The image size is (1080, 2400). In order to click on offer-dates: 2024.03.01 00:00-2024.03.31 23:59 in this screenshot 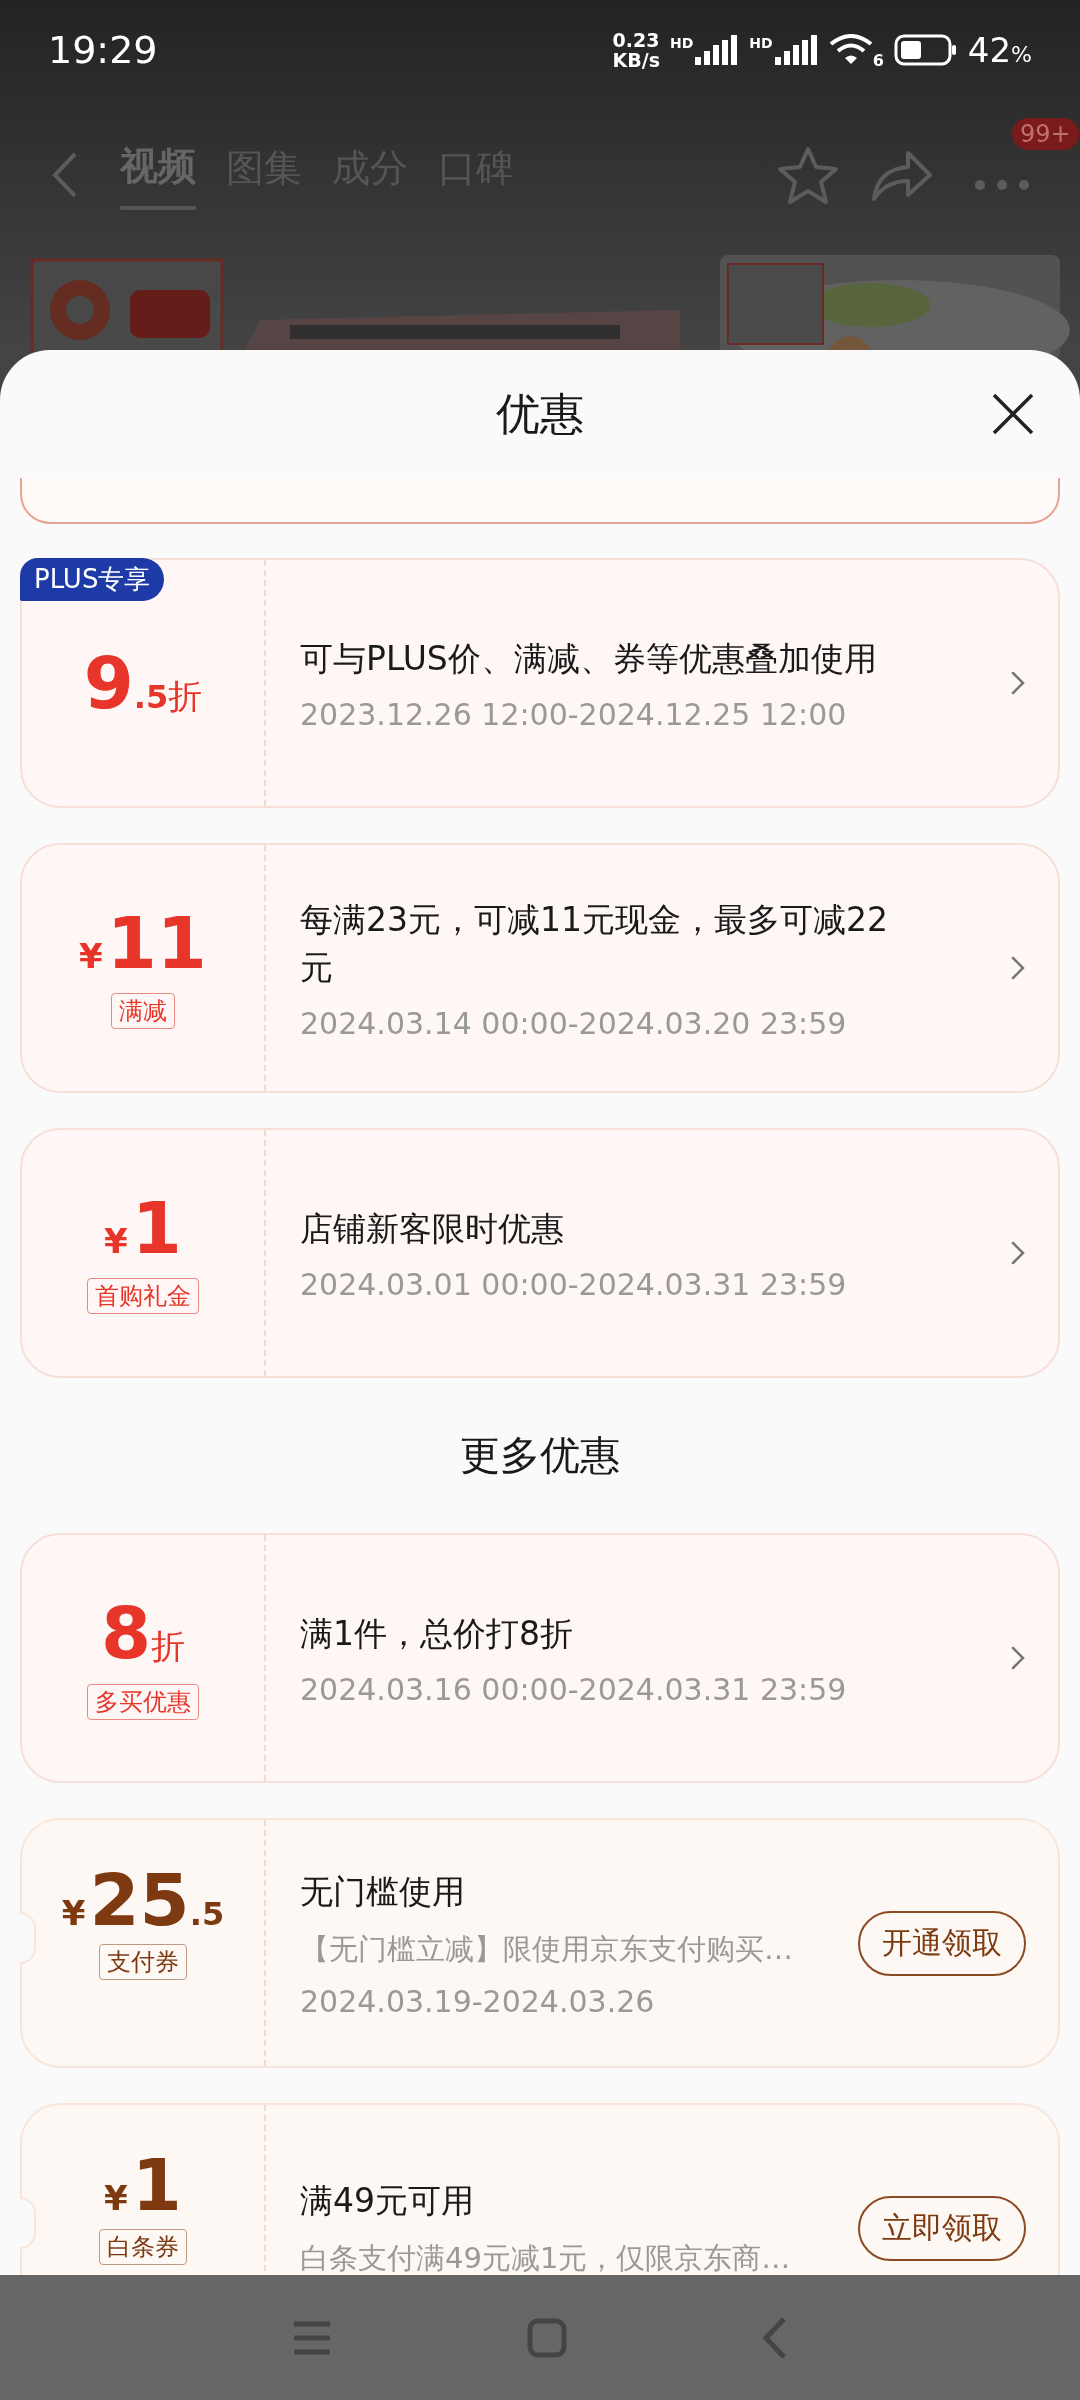, I will do `click(574, 1284)`.